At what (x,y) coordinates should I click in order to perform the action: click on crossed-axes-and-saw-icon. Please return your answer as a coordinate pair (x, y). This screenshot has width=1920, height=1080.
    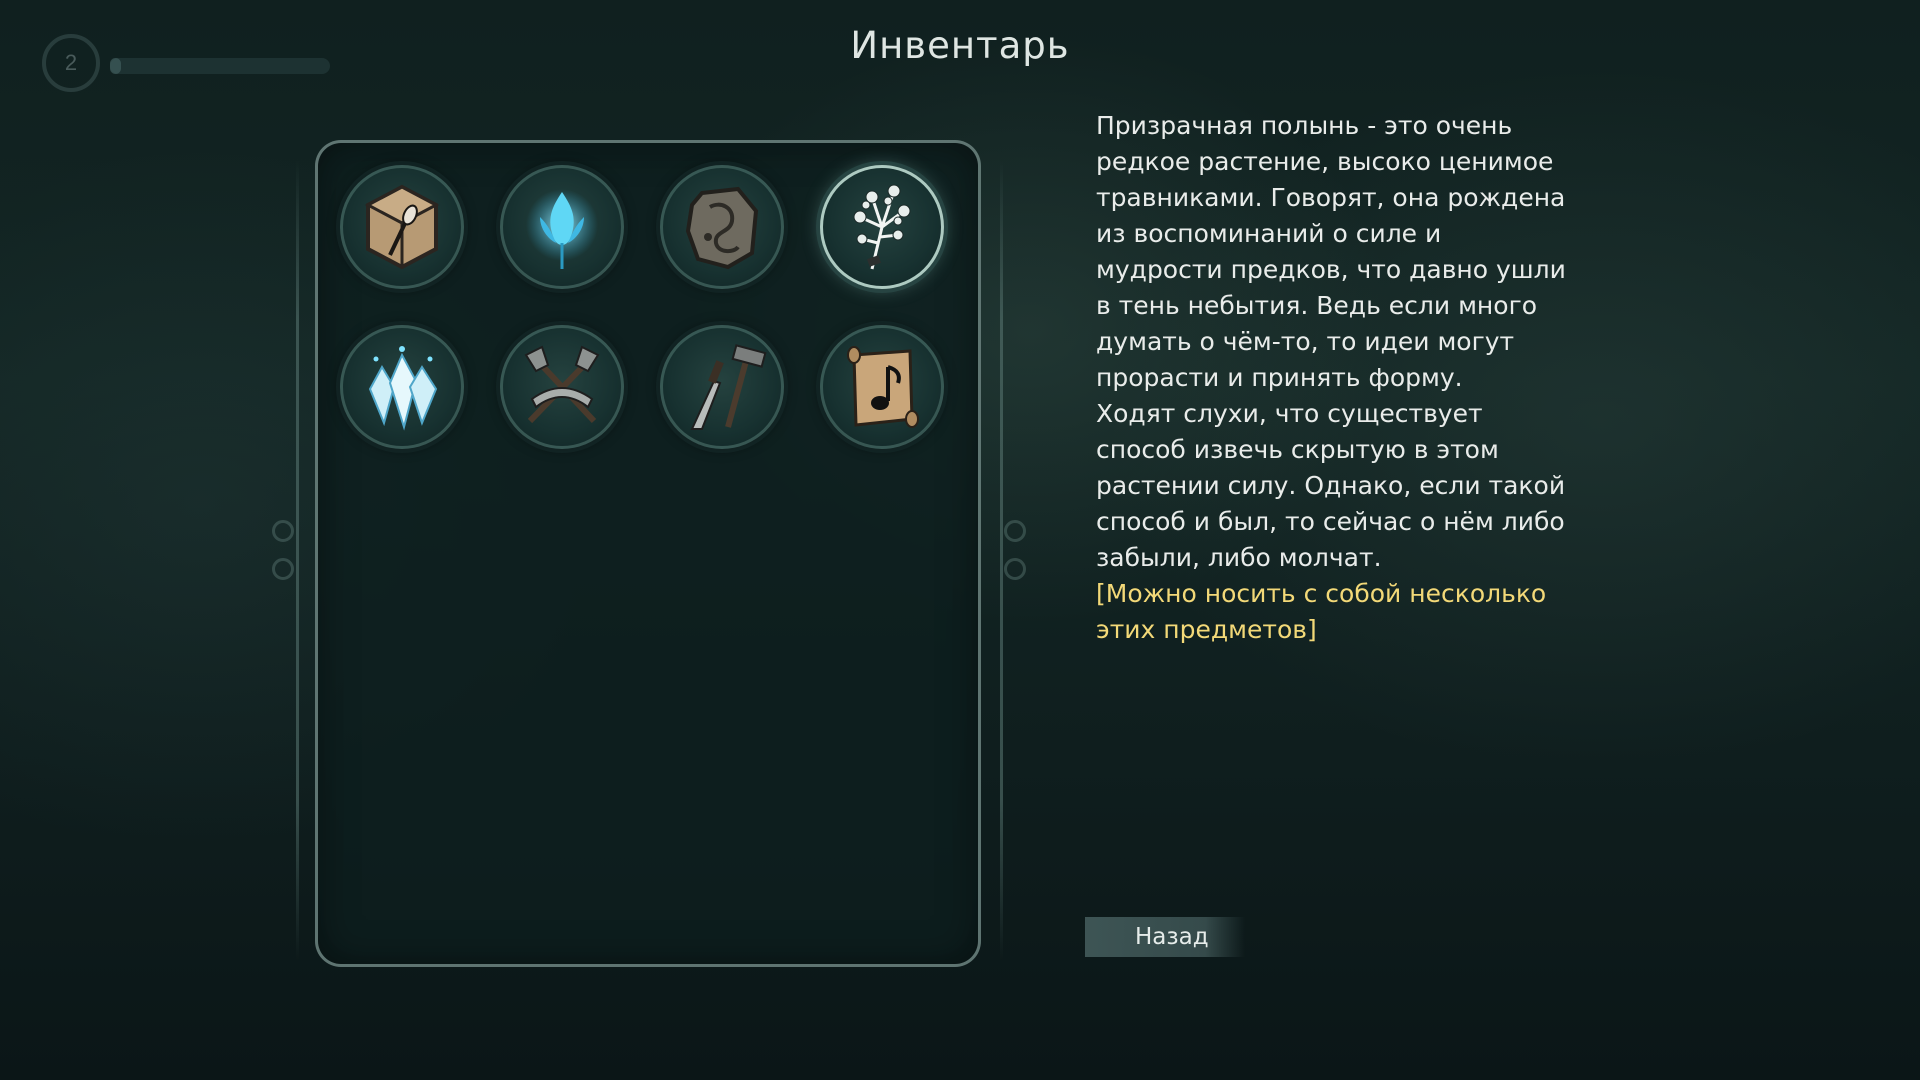
    Looking at the image, I should click on (562, 384).